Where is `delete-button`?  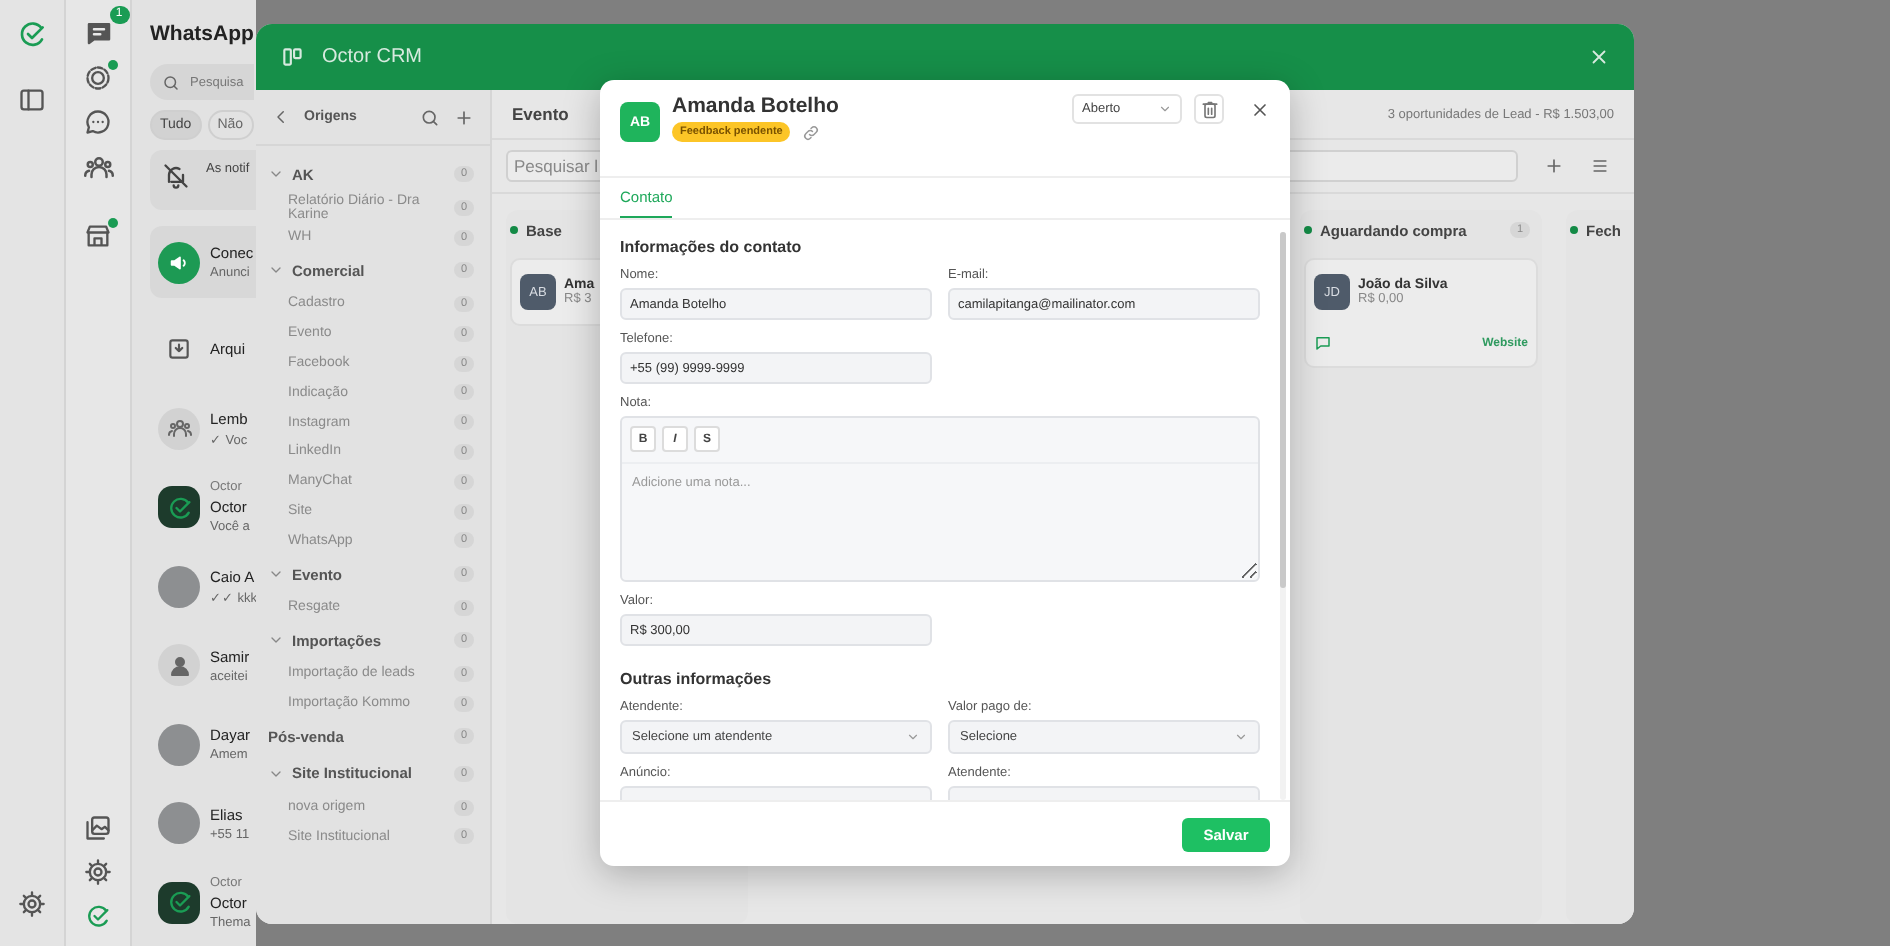 delete-button is located at coordinates (1209, 109).